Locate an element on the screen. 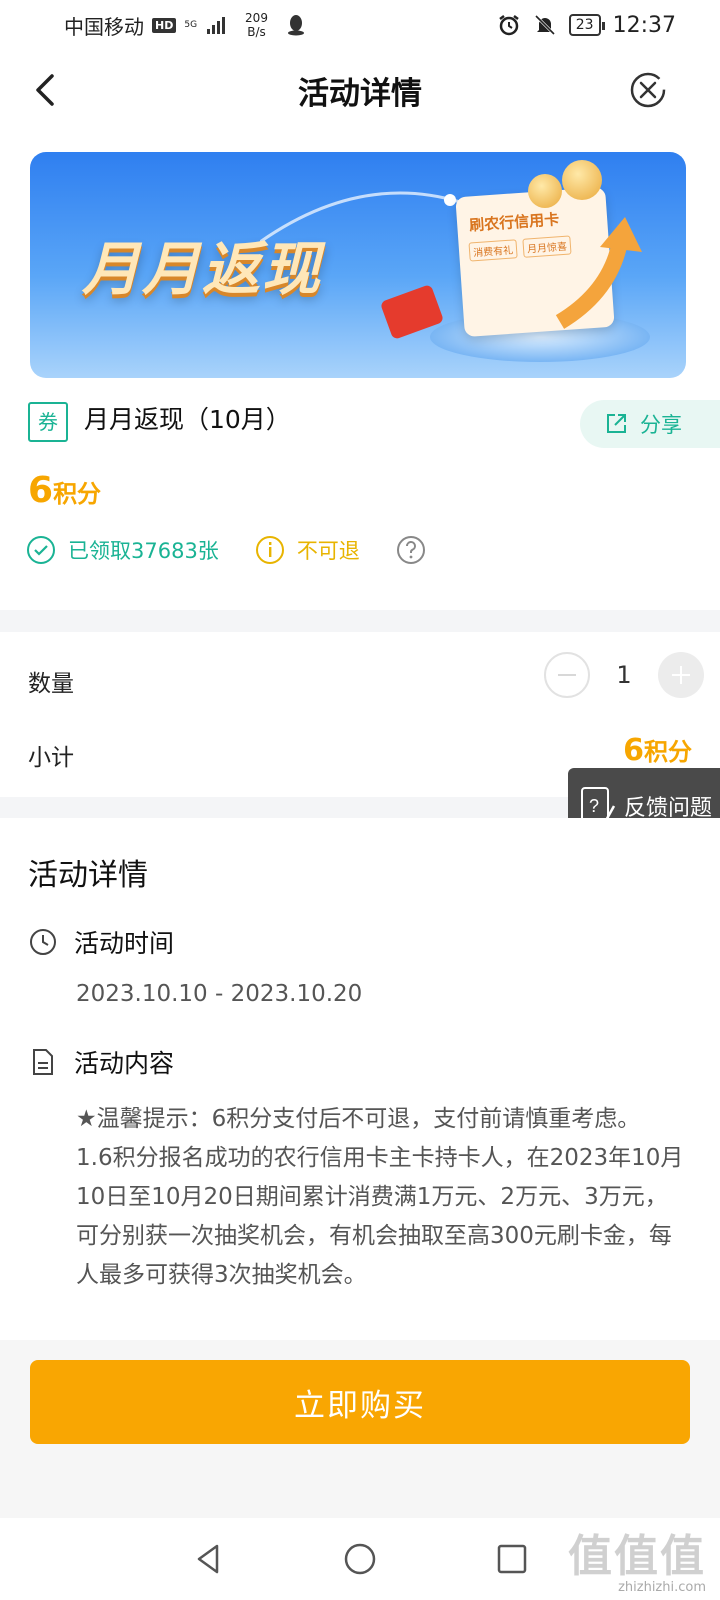 Image resolution: width=720 pixels, height=1600 pixels. subtotal-label: 小计 is located at coordinates (51, 758).